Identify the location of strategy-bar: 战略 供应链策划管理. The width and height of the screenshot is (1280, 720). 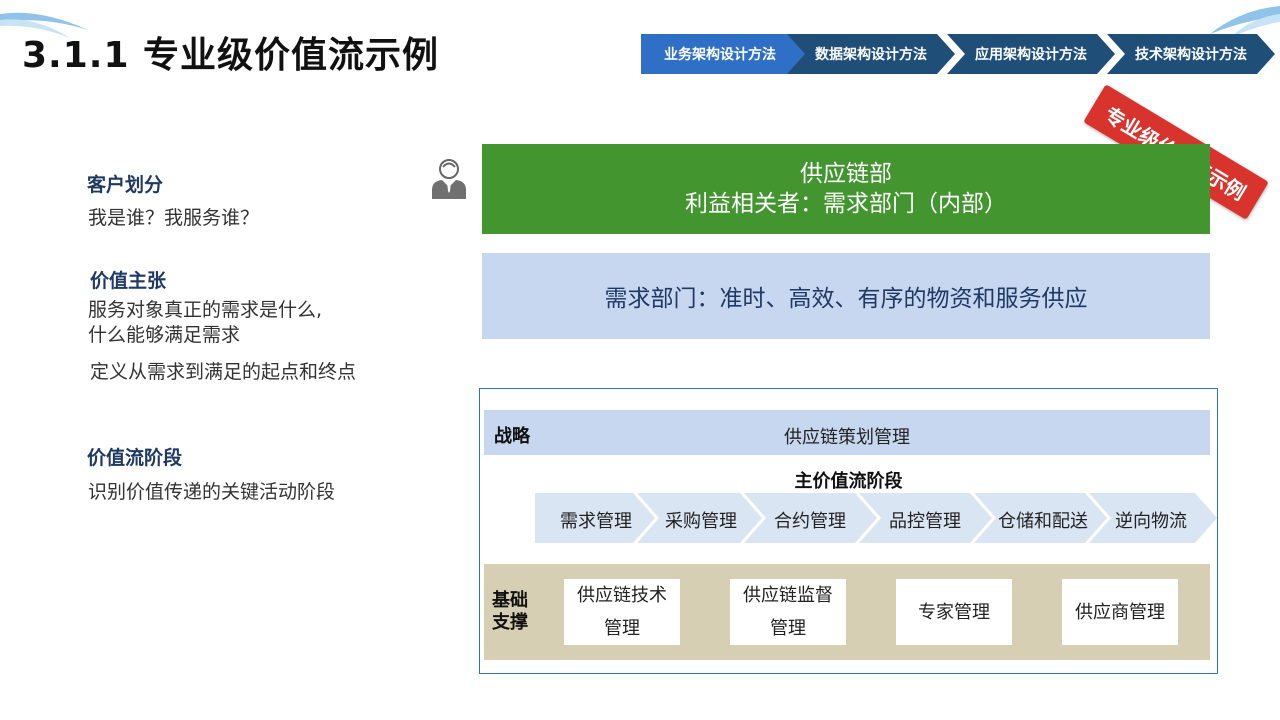
(847, 432).